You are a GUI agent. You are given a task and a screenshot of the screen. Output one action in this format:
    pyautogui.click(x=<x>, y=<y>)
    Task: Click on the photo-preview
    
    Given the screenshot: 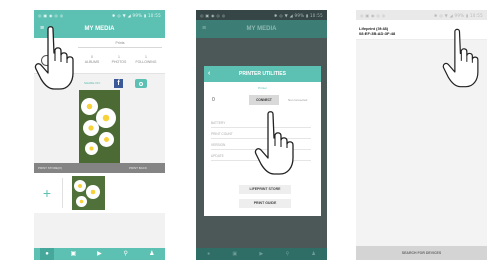 What is the action you would take?
    pyautogui.click(x=99, y=126)
    